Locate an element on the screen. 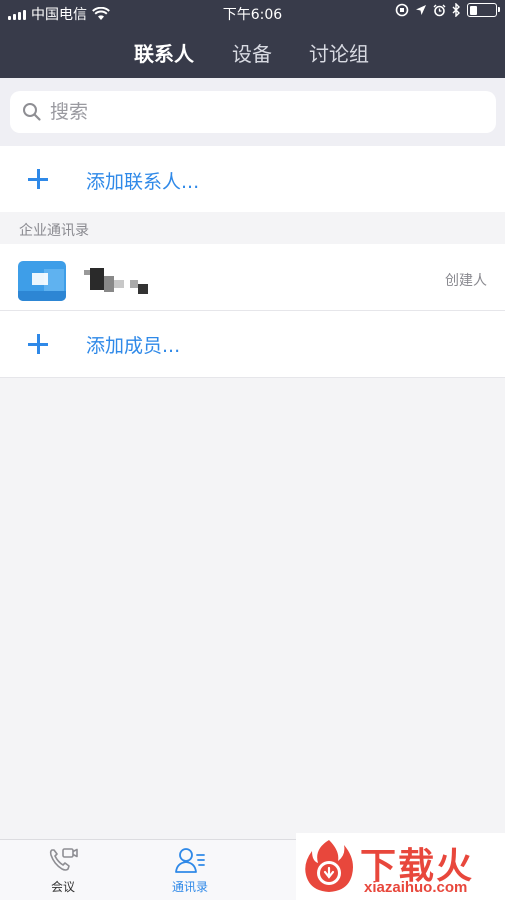 This screenshot has height=900, width=505. tab-discussion-groups: 讨论组 is located at coordinates (339, 52).